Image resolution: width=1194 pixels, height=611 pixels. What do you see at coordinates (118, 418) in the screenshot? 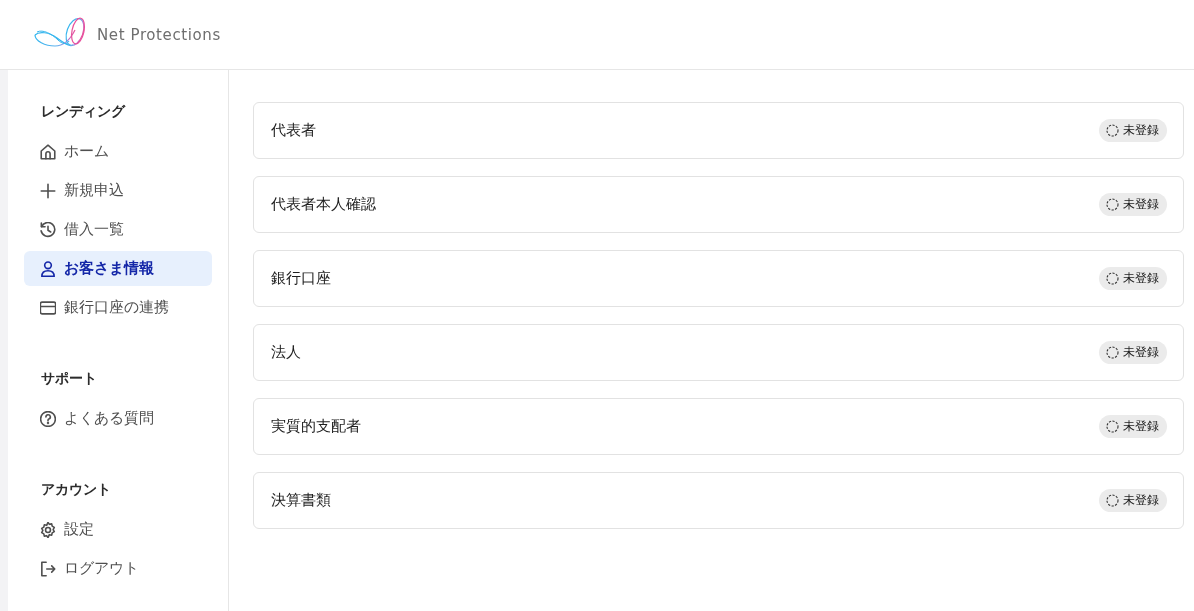
I see `nav-item: よくある質問` at bounding box center [118, 418].